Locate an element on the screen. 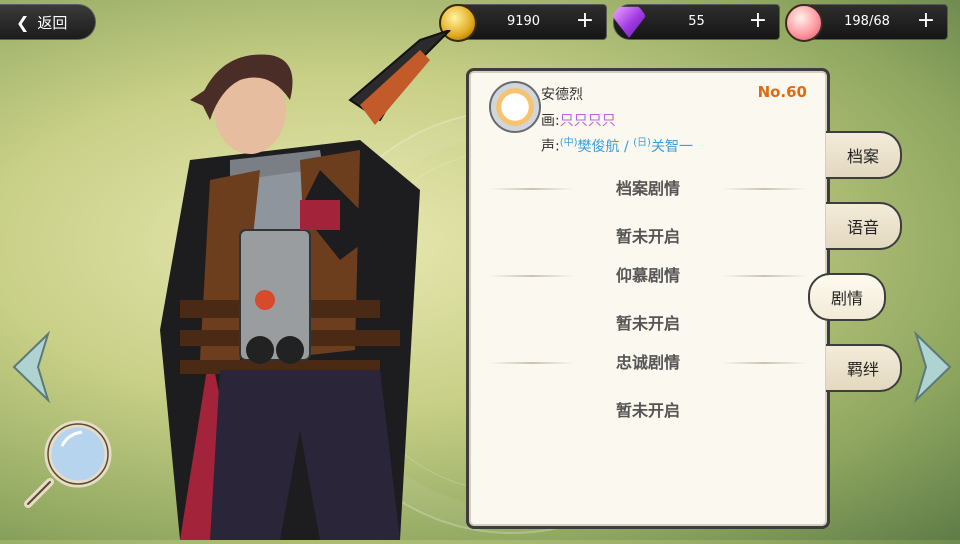 This screenshot has height=544, width=960. tab-story: 剧情 is located at coordinates (847, 297).